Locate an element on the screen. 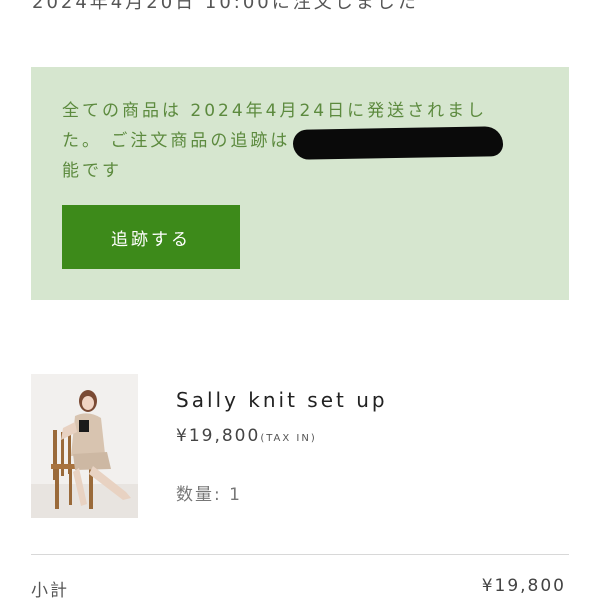  product-name: Sally knit set up is located at coordinates (282, 400).